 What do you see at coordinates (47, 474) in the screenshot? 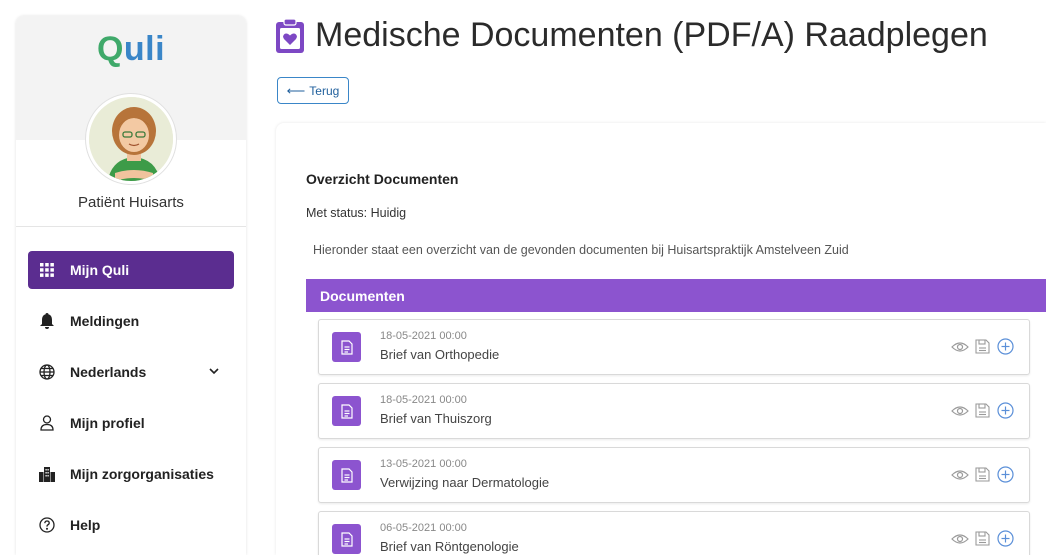
I see `building-icon` at bounding box center [47, 474].